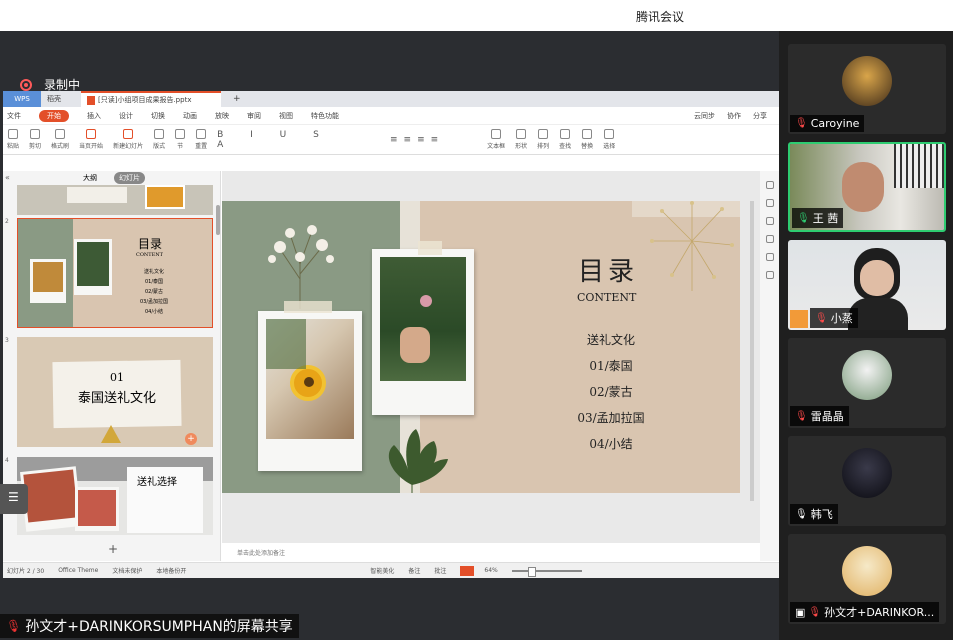 Image resolution: width=953 pixels, height=640 pixels. I want to click on wps-home-tab: WPS, so click(22, 99).